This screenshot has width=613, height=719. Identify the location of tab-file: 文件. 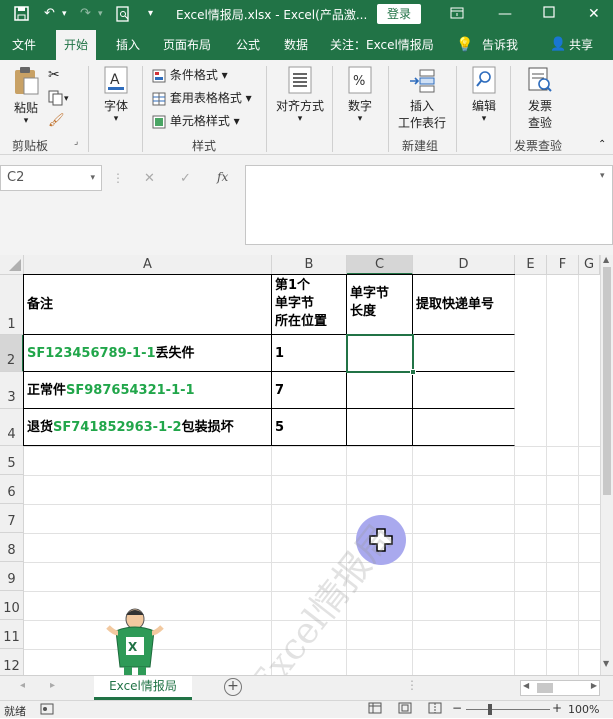
(24, 45).